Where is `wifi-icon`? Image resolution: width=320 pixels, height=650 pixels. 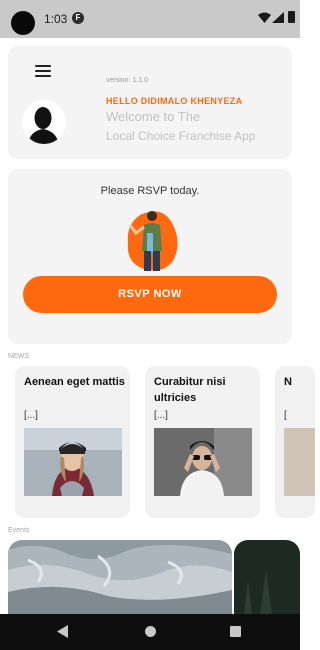 wifi-icon is located at coordinates (264, 17).